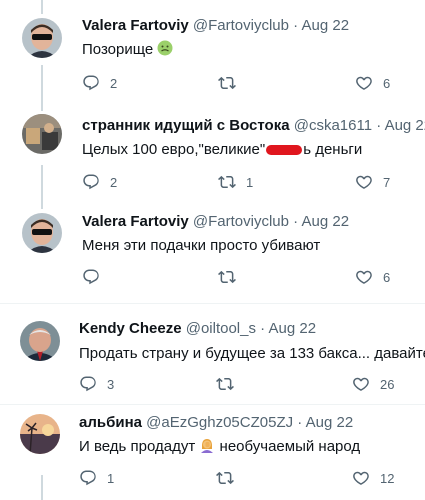 The image size is (425, 500). What do you see at coordinates (373, 384) in the screenshot?
I see `like-button: 26` at bounding box center [373, 384].